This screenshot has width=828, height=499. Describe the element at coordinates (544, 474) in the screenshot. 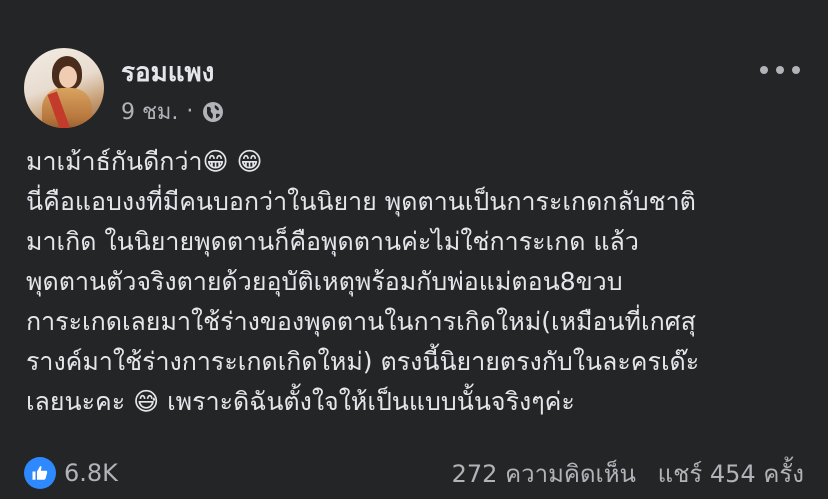

I see `comment-count: 272 ความคิดเห็น` at that location.